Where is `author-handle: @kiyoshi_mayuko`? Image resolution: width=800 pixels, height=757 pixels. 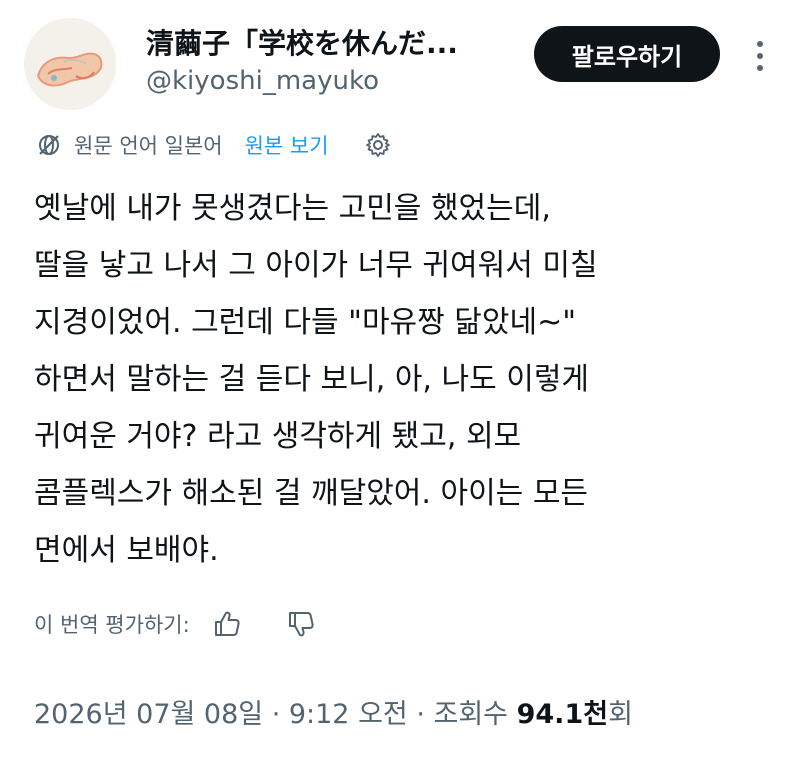 author-handle: @kiyoshi_mayuko is located at coordinates (262, 81).